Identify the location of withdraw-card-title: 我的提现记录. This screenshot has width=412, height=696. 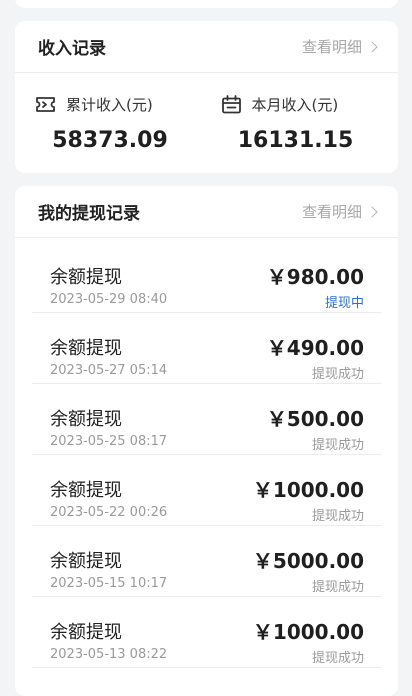
(89, 214).